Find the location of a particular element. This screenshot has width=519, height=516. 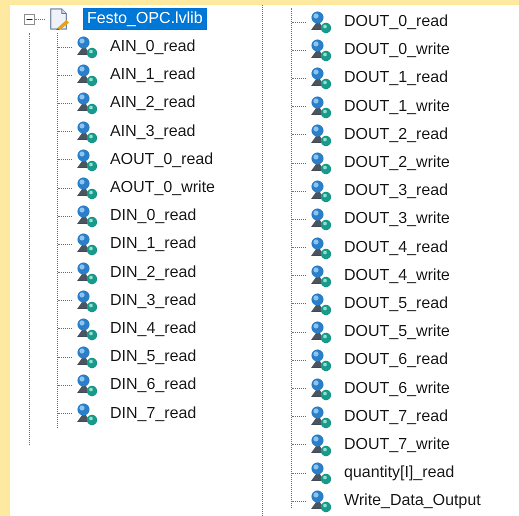

tree-item: DOUT_2_write is located at coordinates (397, 163).